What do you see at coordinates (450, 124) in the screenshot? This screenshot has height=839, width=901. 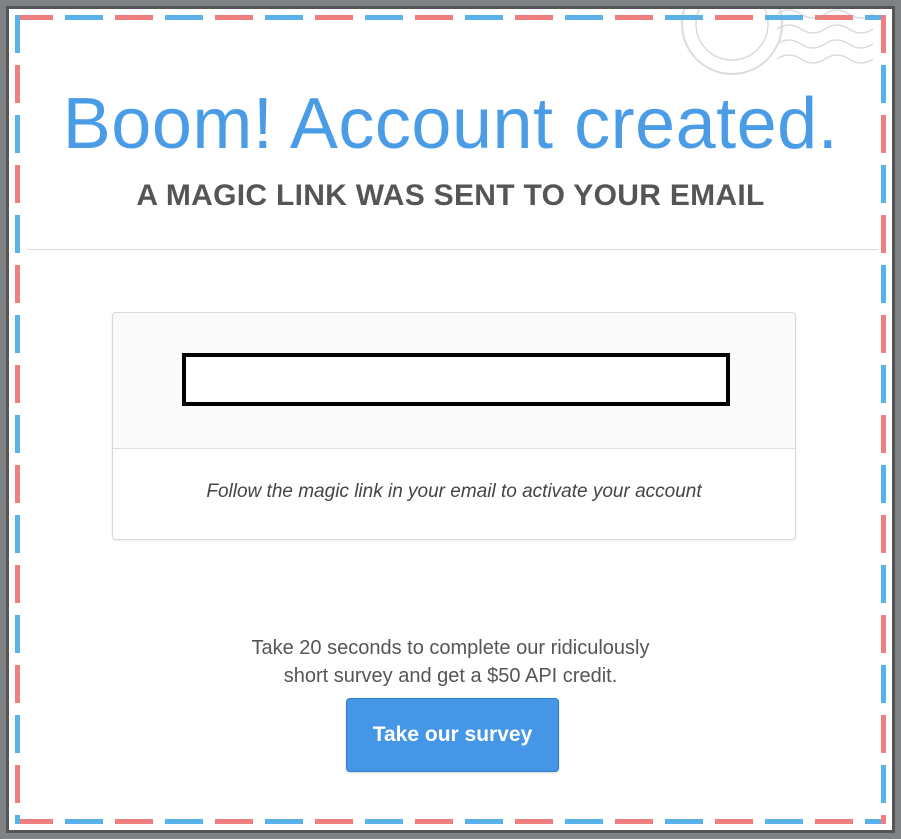 I see `page-title: Boom! Account created.` at bounding box center [450, 124].